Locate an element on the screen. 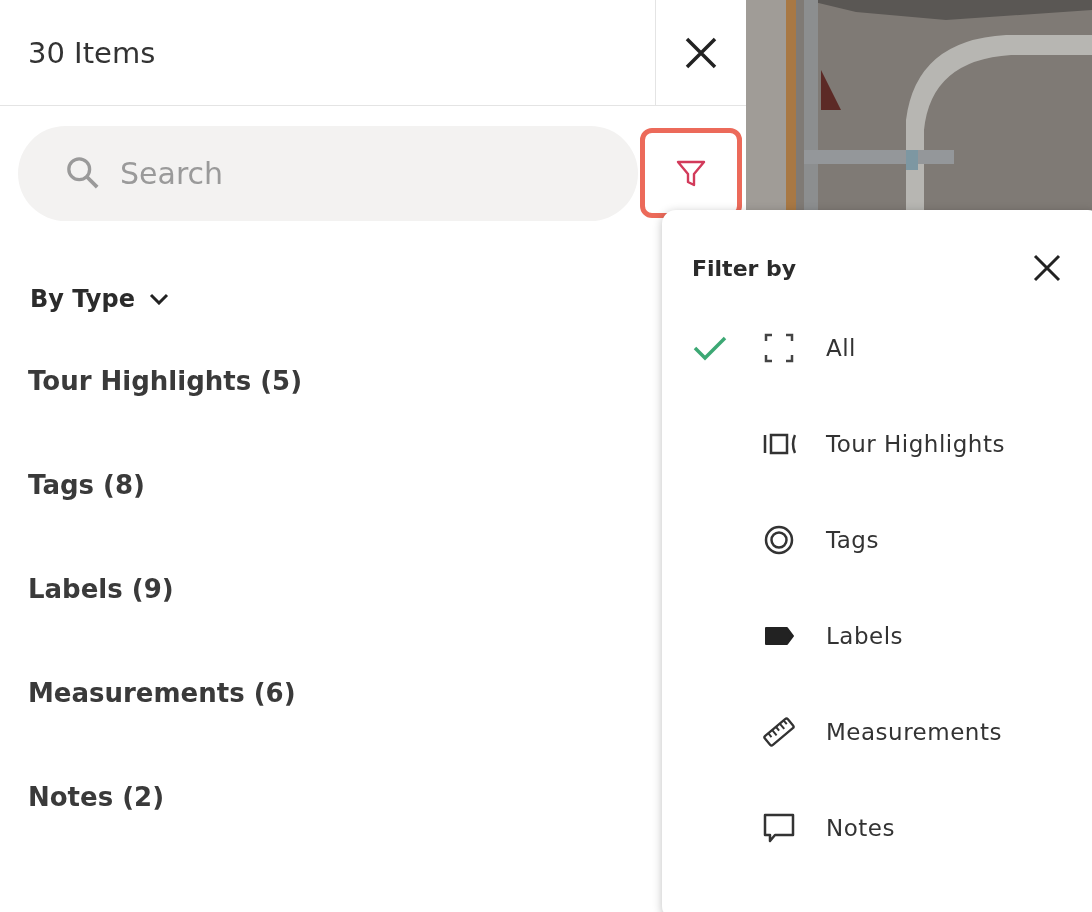 This screenshot has width=1092, height=912. chevron-down-icon is located at coordinates (158, 299).